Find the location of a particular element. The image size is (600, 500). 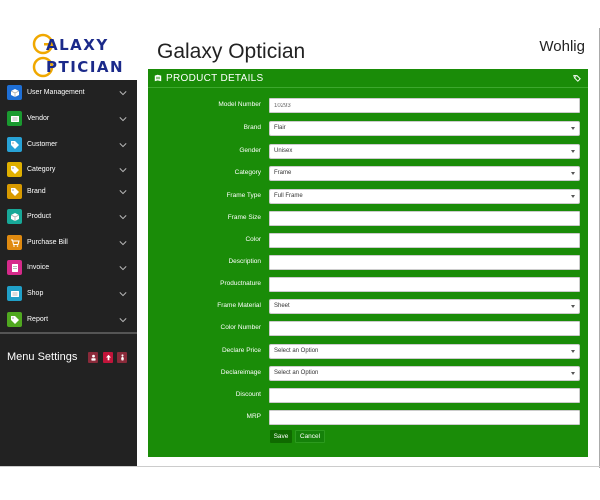

user-settings-icon is located at coordinates (93, 357).